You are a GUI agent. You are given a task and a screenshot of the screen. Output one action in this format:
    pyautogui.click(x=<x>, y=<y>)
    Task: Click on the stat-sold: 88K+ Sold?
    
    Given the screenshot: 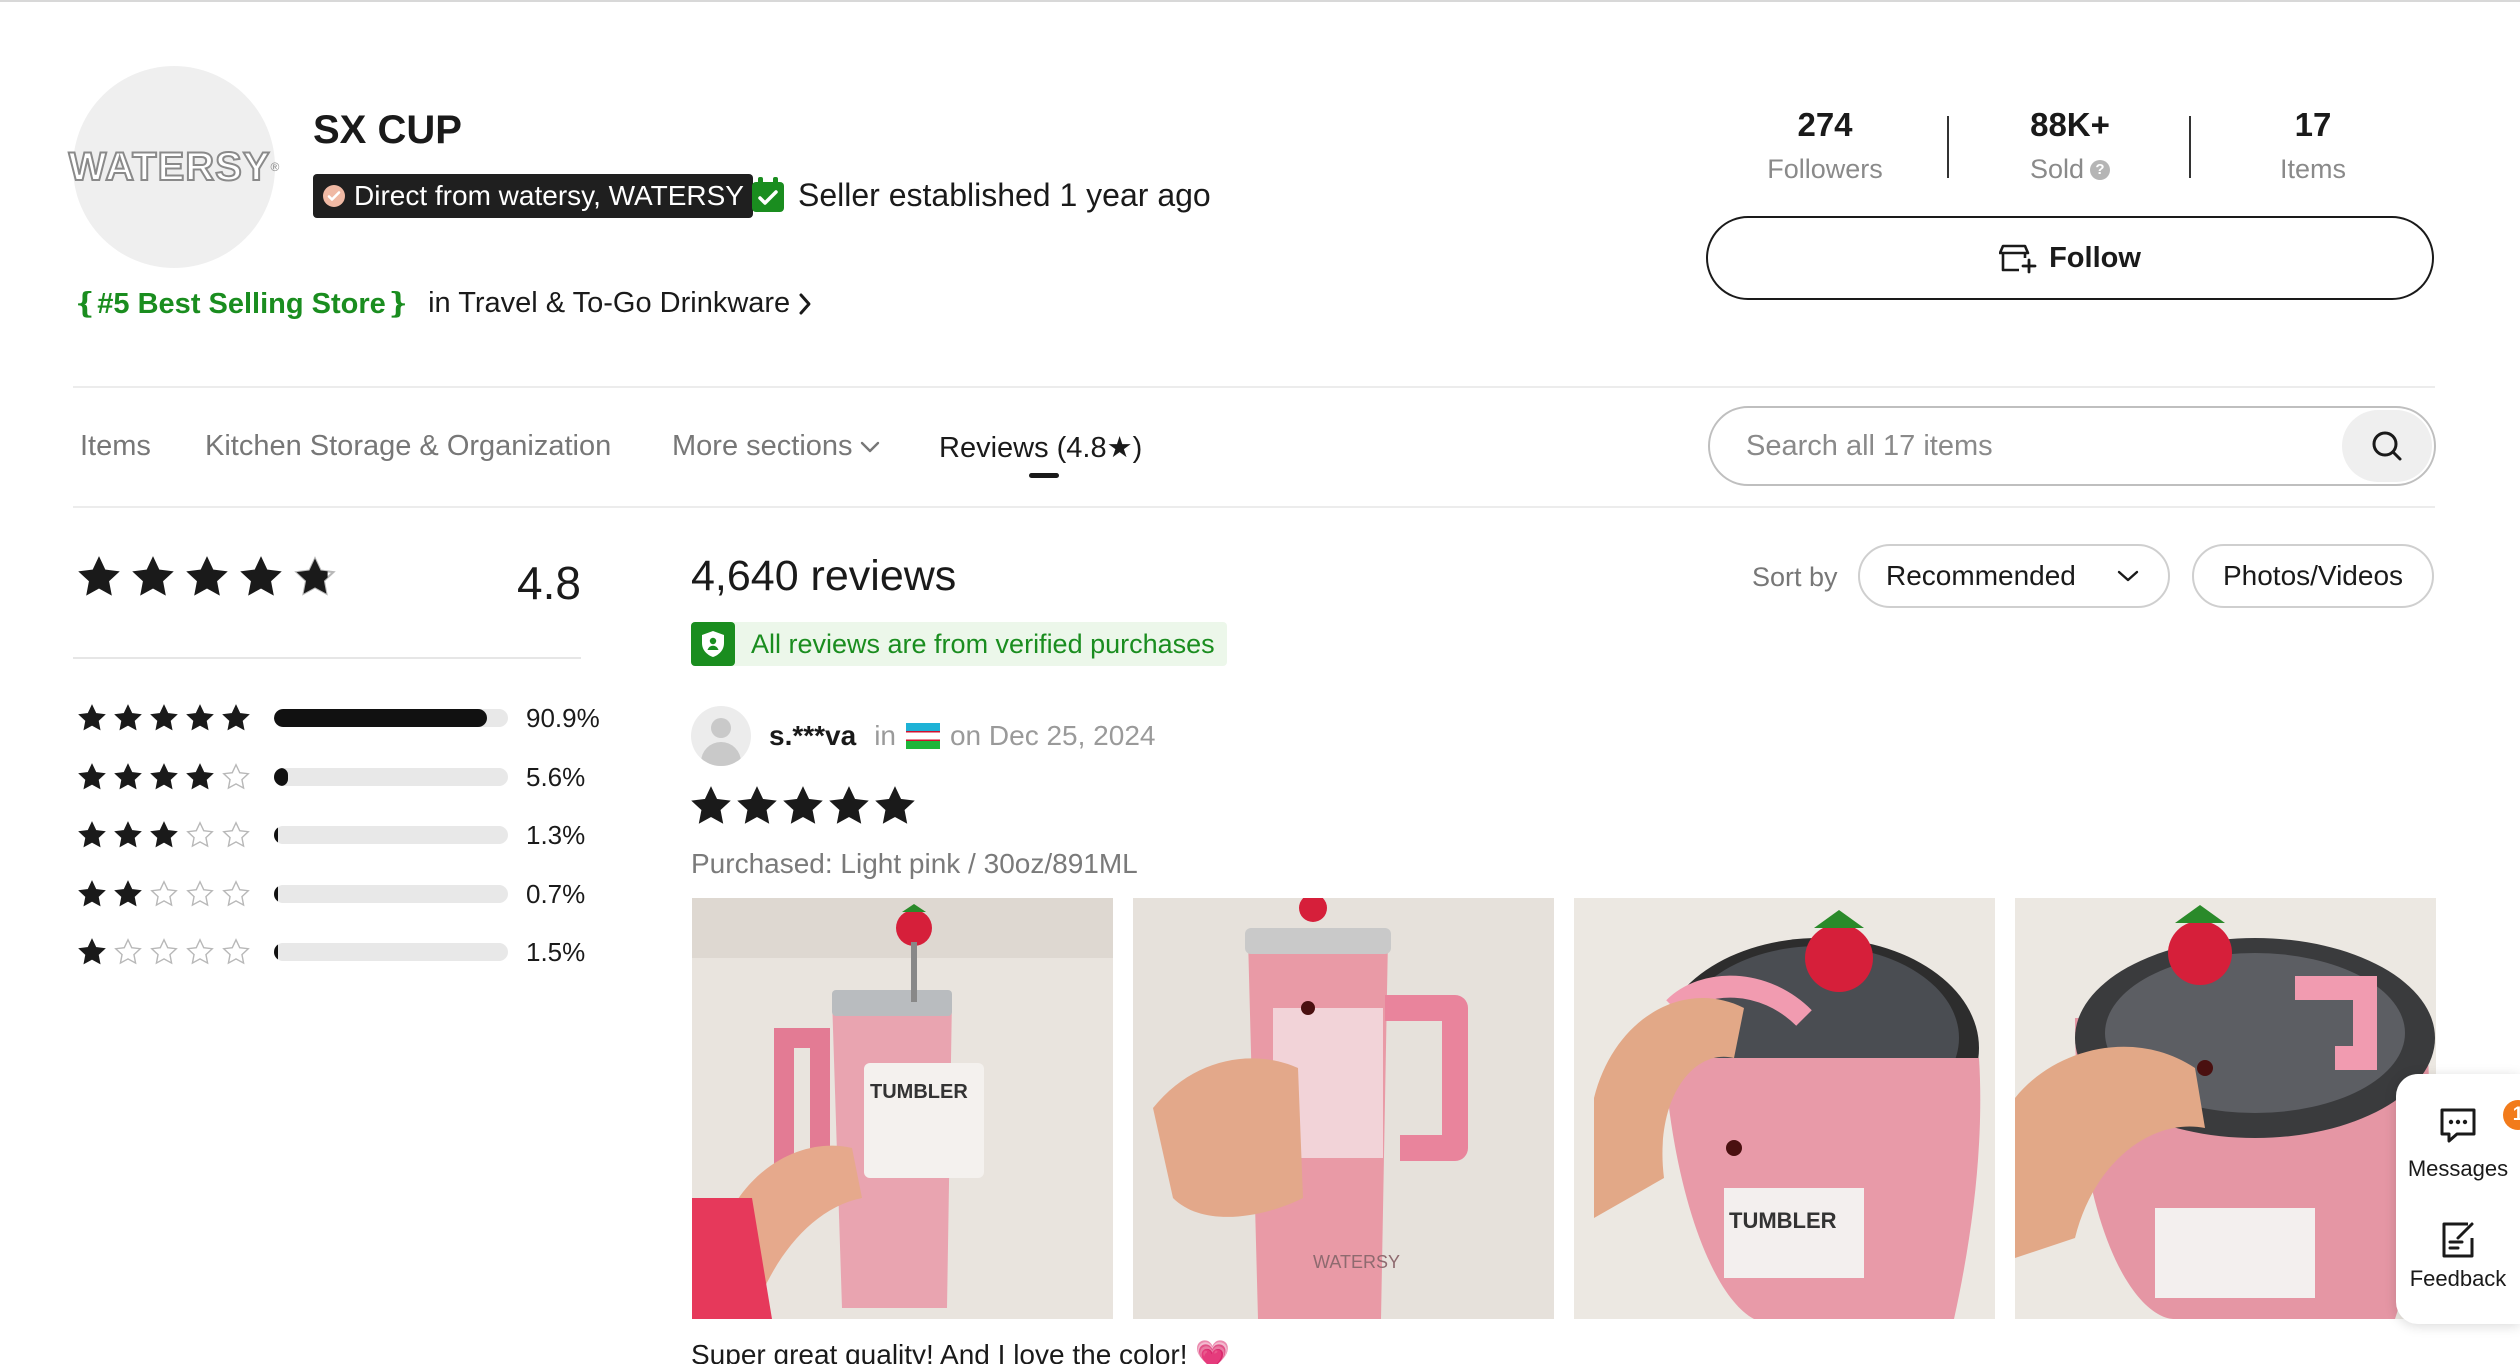 What is the action you would take?
    pyautogui.click(x=2070, y=145)
    